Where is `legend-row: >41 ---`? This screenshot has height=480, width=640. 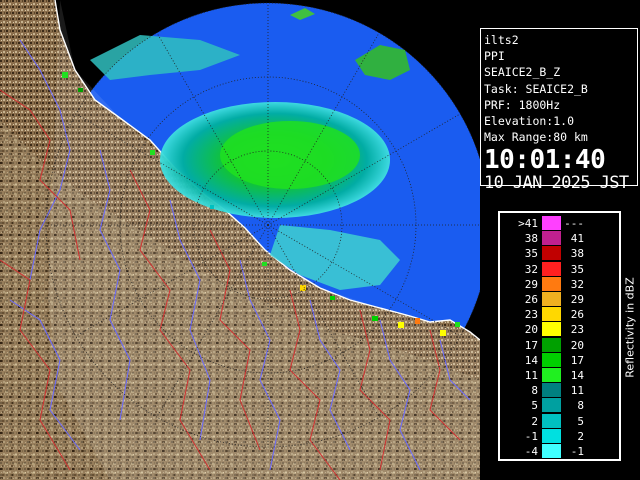 legend-row: >41 --- is located at coordinates (559, 223).